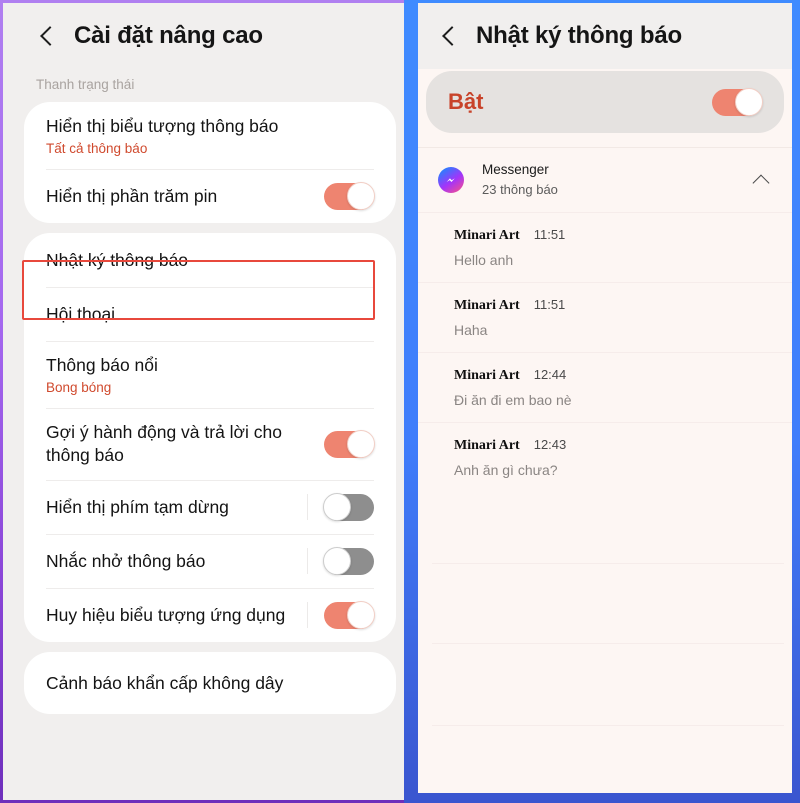 This screenshot has width=800, height=803. What do you see at coordinates (79, 388) in the screenshot?
I see `setting-subtitle: Bong bóng` at bounding box center [79, 388].